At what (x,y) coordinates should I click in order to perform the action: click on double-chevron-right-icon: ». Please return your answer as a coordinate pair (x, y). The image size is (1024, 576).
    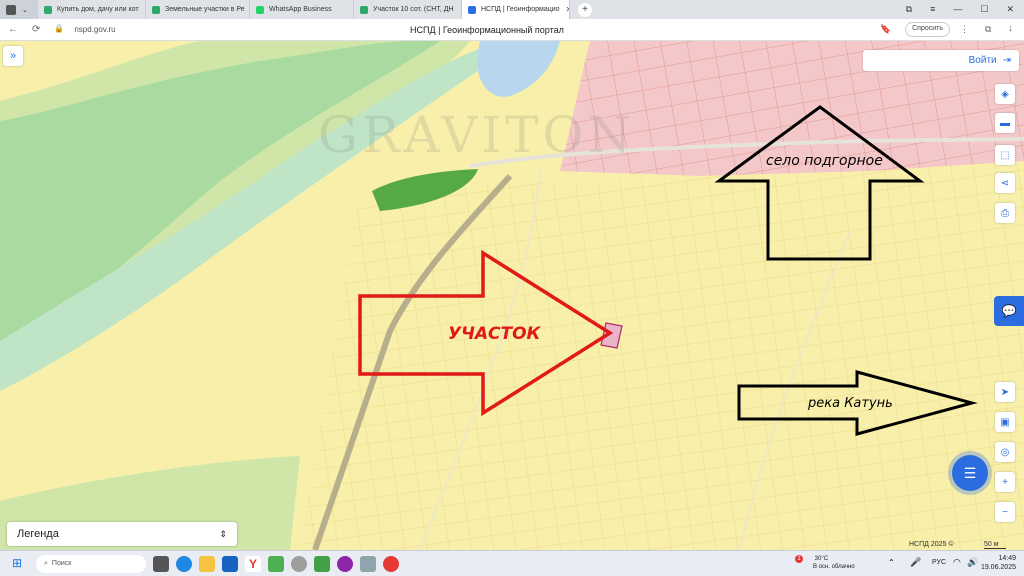
    Looking at the image, I should click on (13, 56).